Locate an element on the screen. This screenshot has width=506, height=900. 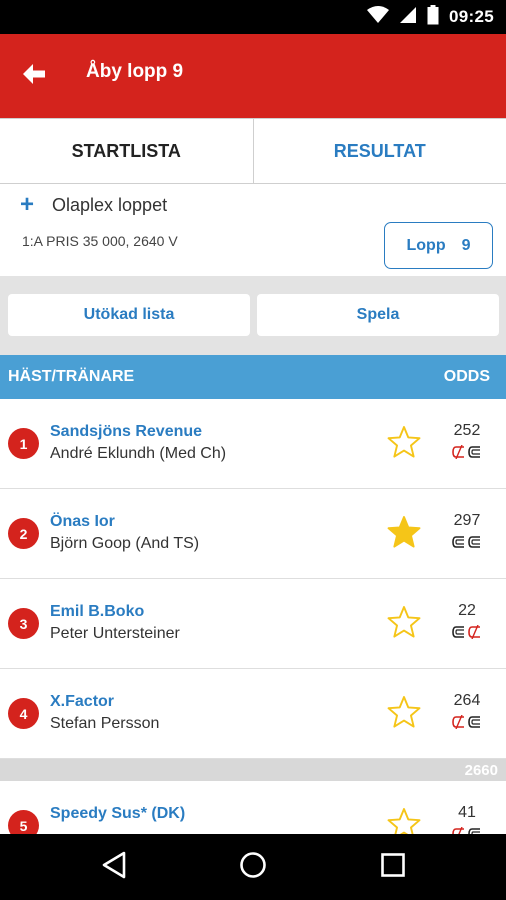
starters-table-header: HÄST/TRÄNARE ODDS is located at coordinates (253, 377).